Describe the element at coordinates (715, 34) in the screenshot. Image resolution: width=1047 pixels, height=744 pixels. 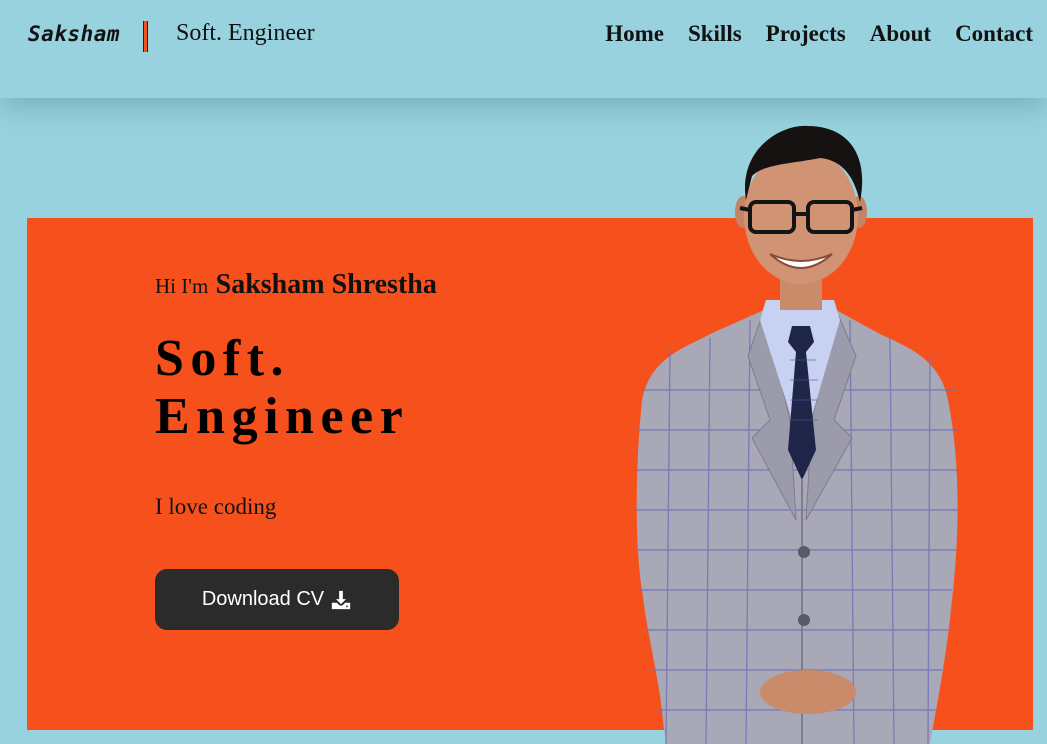
I see `nav-skills: Skills` at that location.